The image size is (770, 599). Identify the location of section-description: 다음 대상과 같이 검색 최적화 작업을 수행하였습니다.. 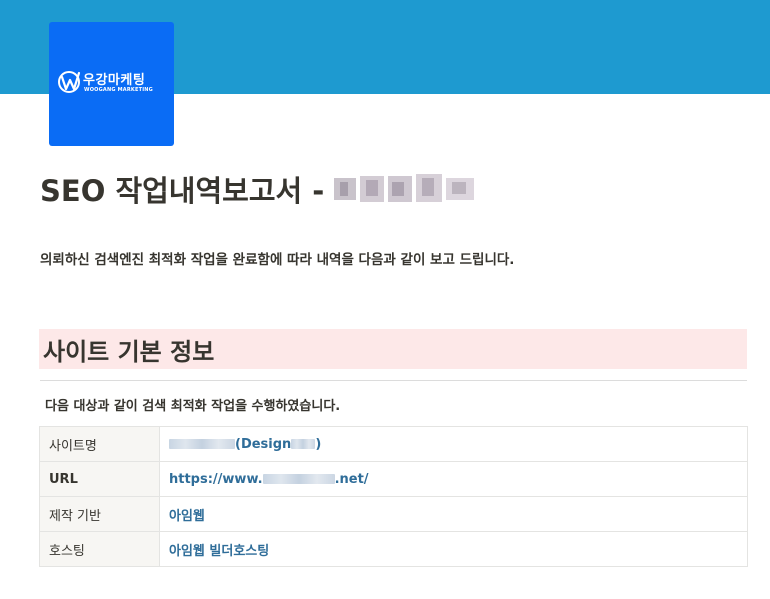
(193, 406).